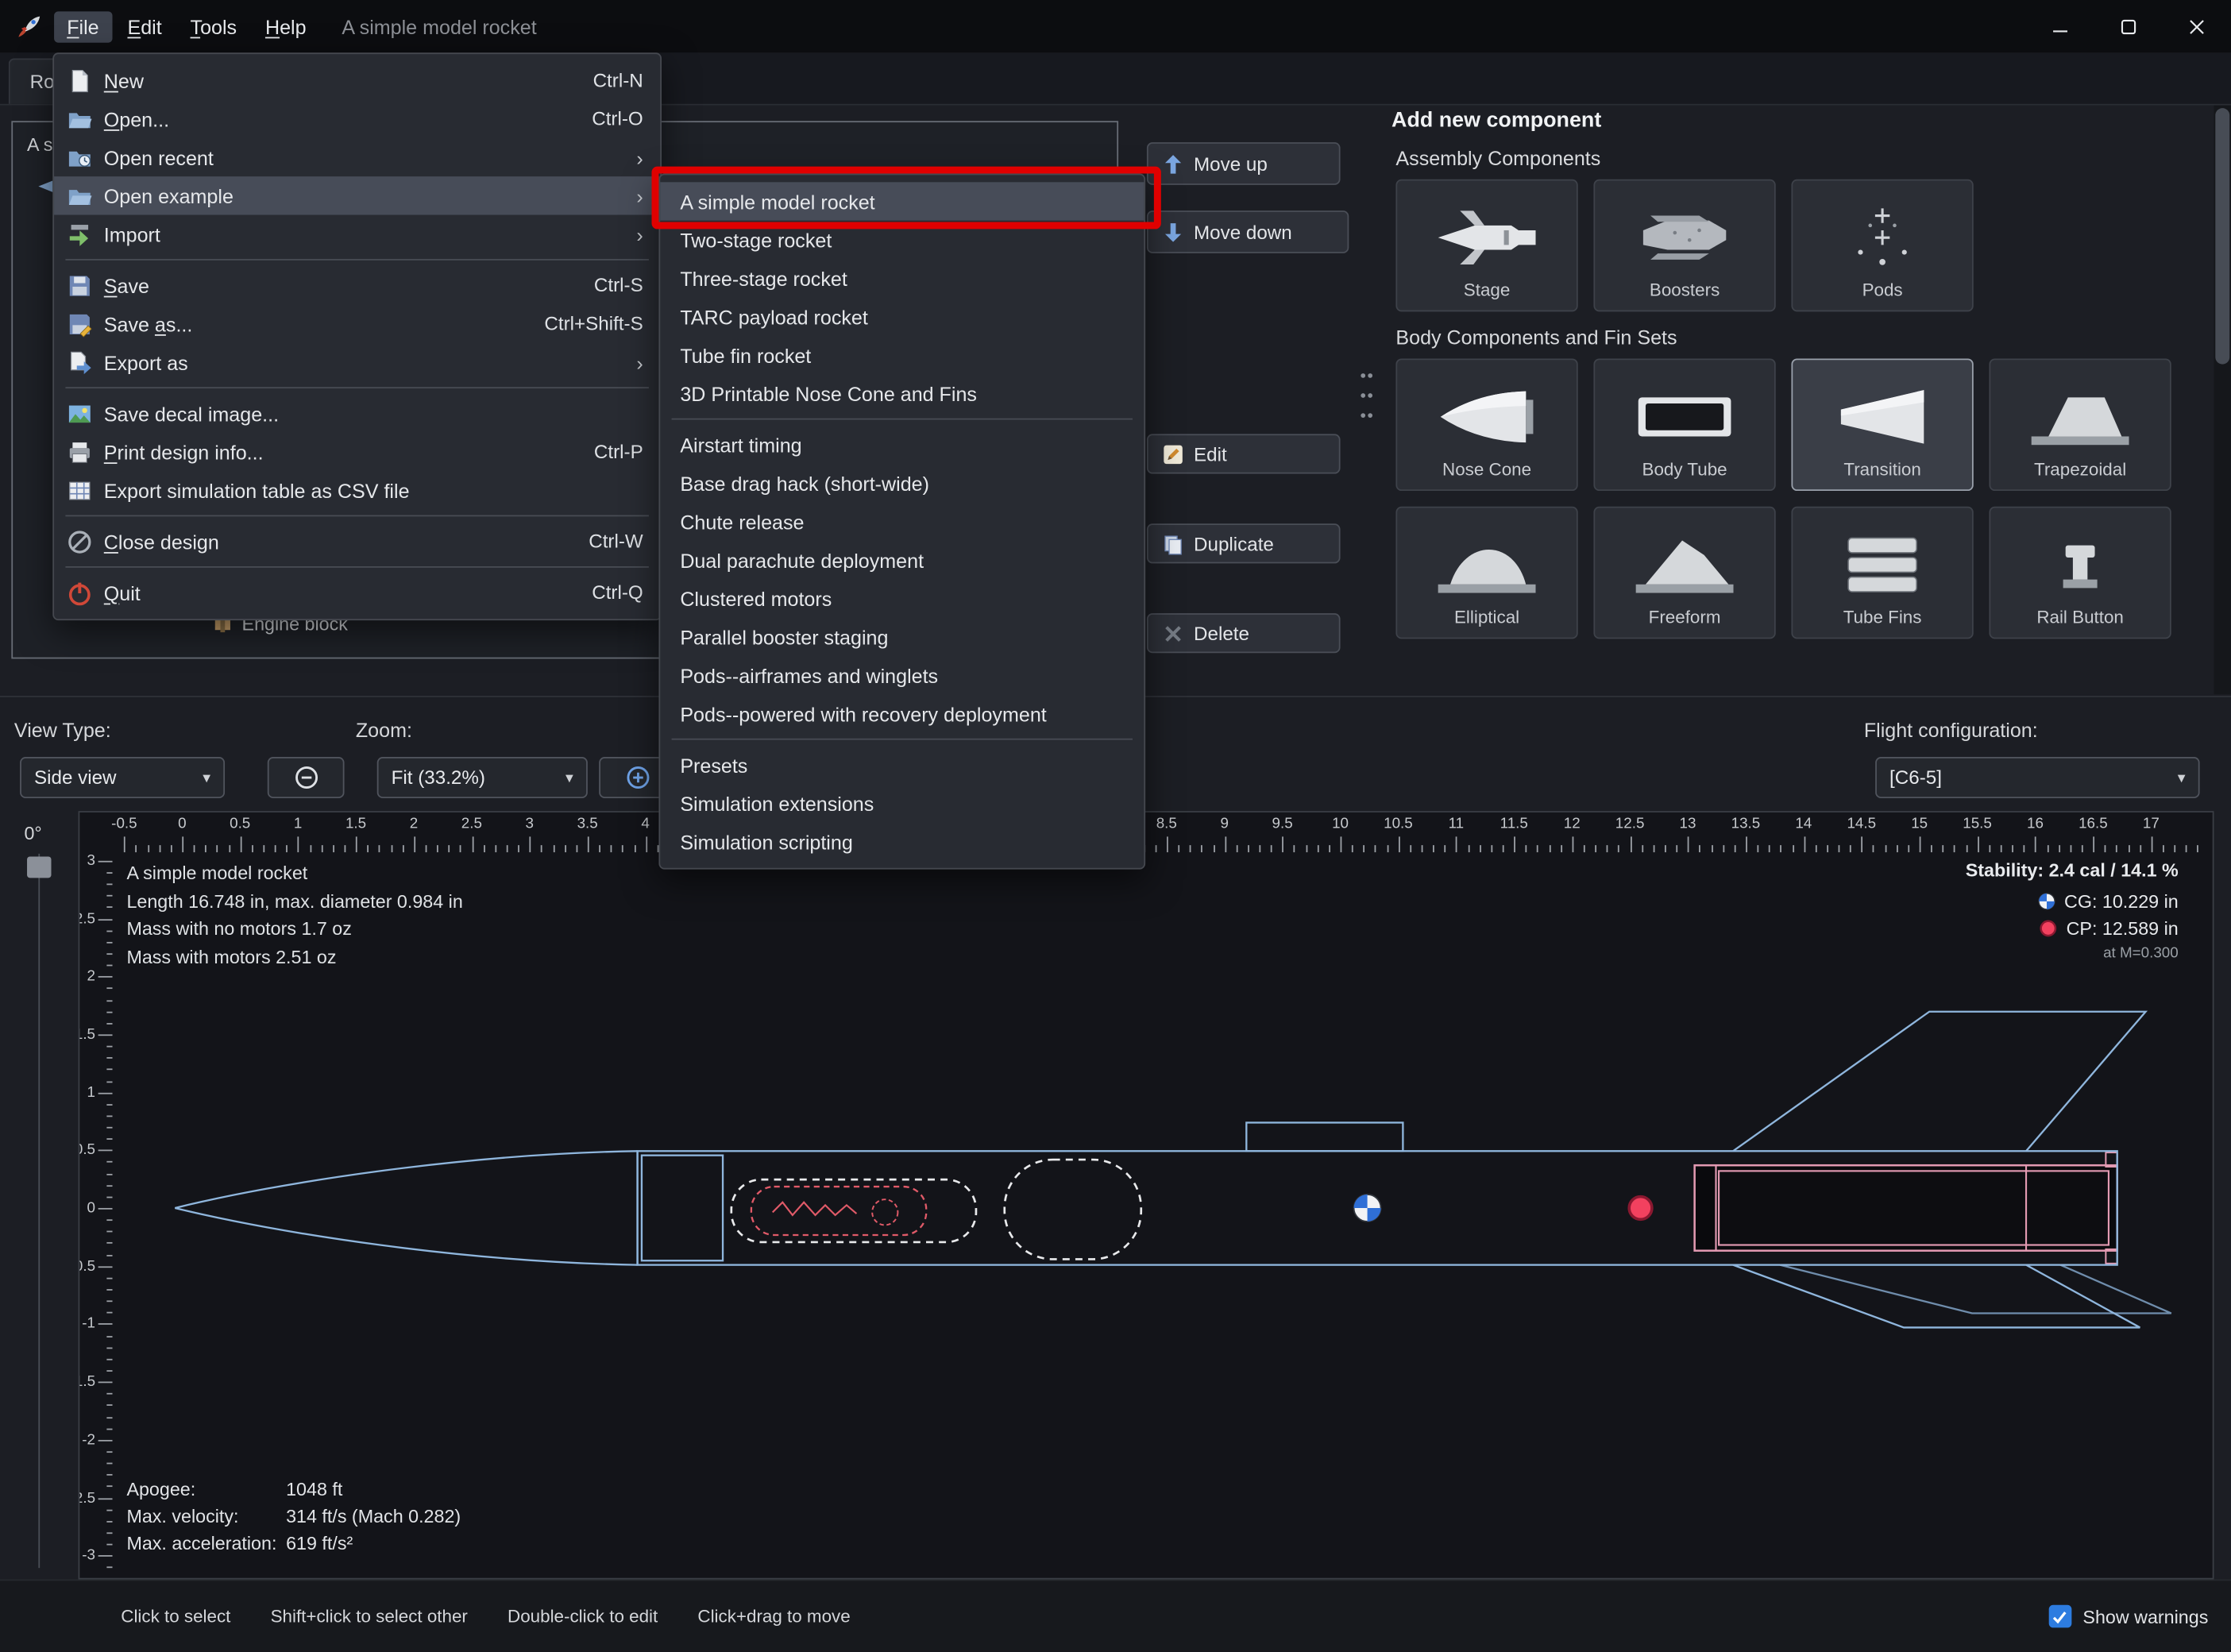 The height and width of the screenshot is (1652, 2231). I want to click on flight-stat-row: Max. velocity: 314 ft/s (Mach 0.282), so click(293, 1516).